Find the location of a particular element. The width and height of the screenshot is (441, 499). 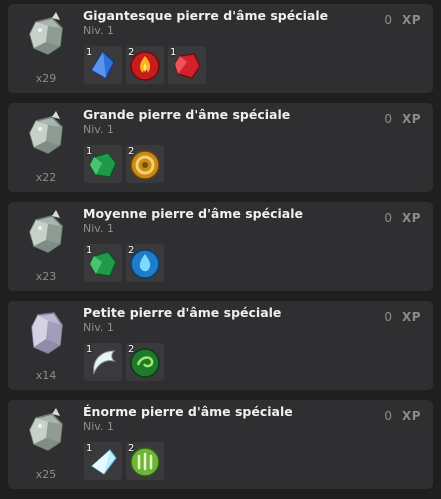

resource-slots: 1 2 1 is located at coordinates (145, 65).